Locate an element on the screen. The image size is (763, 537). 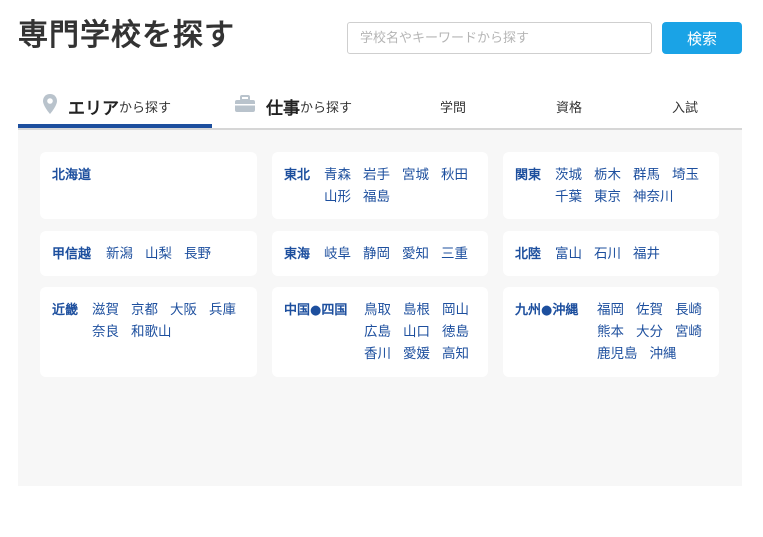
prefecture-list: 鳥取 島根 岡山 広島 山口 徳島 香川 愛媛 高知 is located at coordinates (425, 332).